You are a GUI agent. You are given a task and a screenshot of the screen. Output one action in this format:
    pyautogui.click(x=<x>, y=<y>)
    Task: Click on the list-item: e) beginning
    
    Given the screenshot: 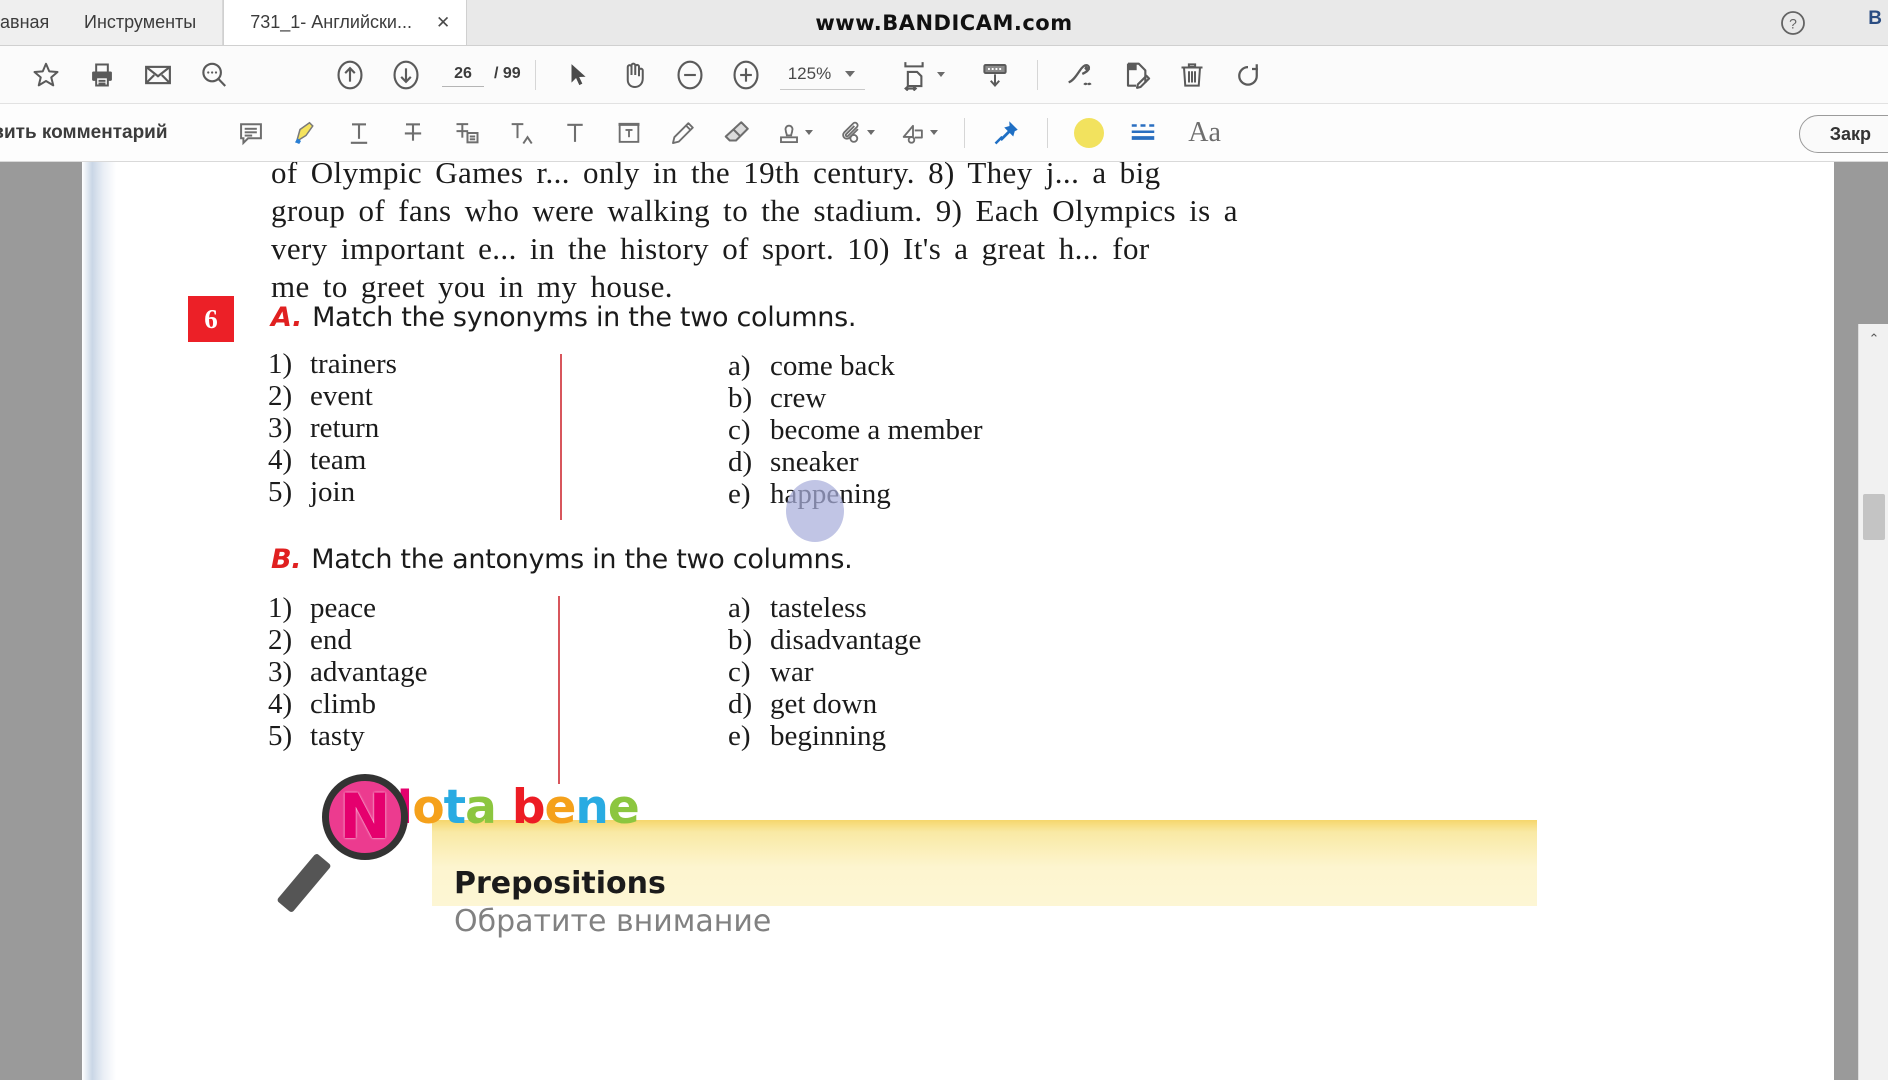 What is the action you would take?
    pyautogui.click(x=824, y=736)
    